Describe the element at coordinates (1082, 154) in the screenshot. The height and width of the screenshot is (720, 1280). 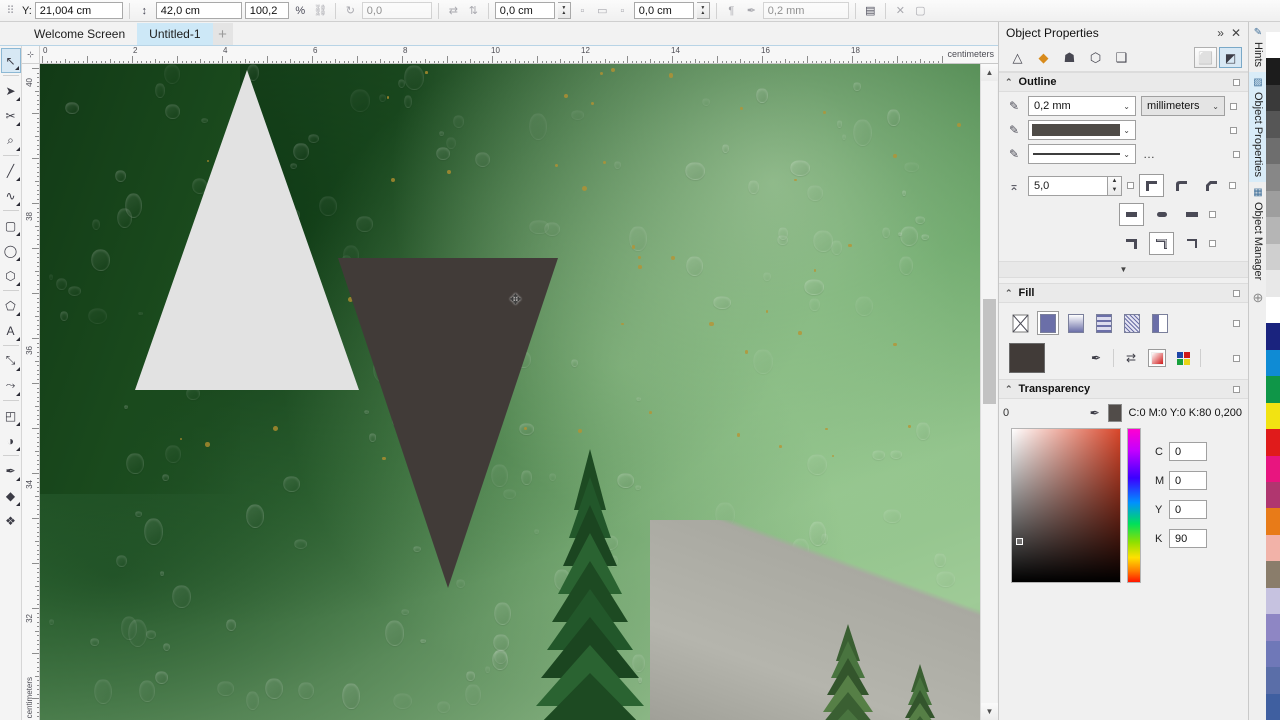
I see `outline-style-combo: ⌄` at that location.